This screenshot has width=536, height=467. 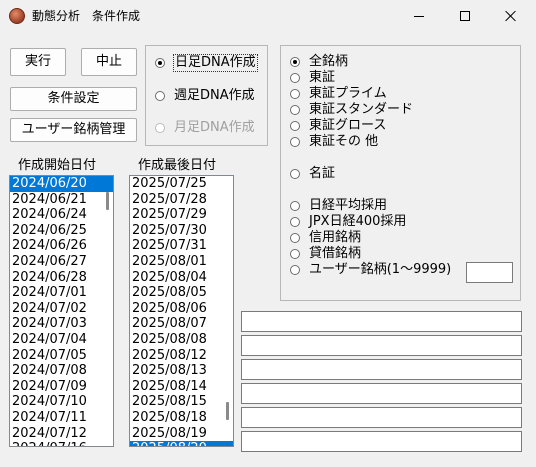 I want to click on market-option-lending: 貸借銘柄, so click(x=325, y=254).